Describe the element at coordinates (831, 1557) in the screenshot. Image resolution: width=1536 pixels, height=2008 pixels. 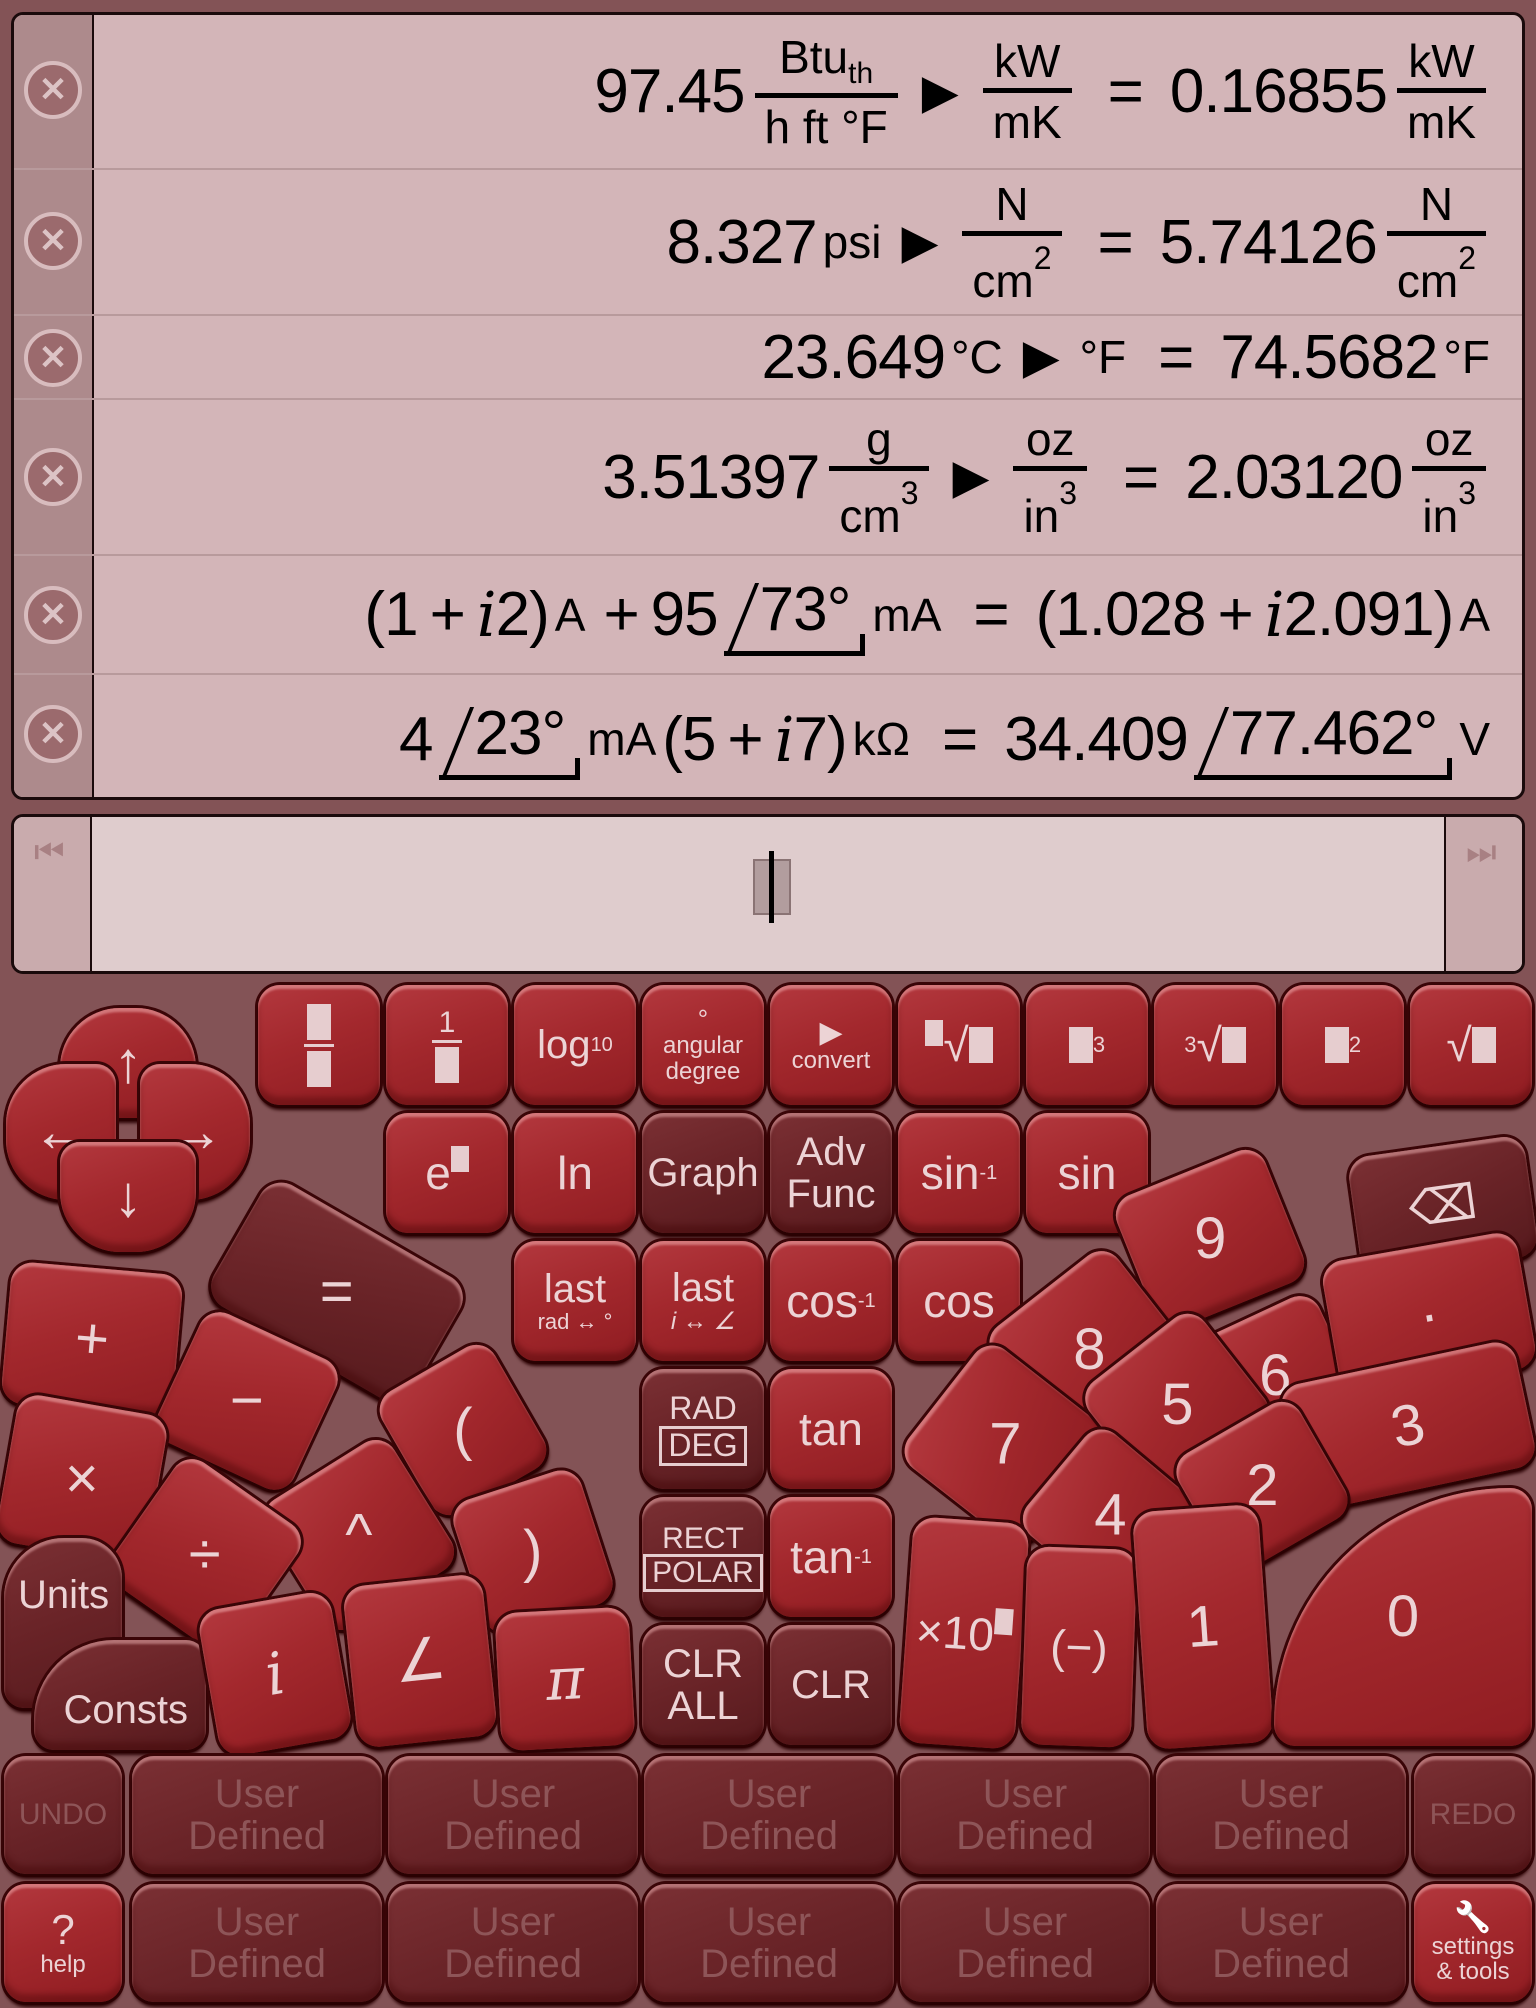
I see `arctan-key: tan -1` at that location.